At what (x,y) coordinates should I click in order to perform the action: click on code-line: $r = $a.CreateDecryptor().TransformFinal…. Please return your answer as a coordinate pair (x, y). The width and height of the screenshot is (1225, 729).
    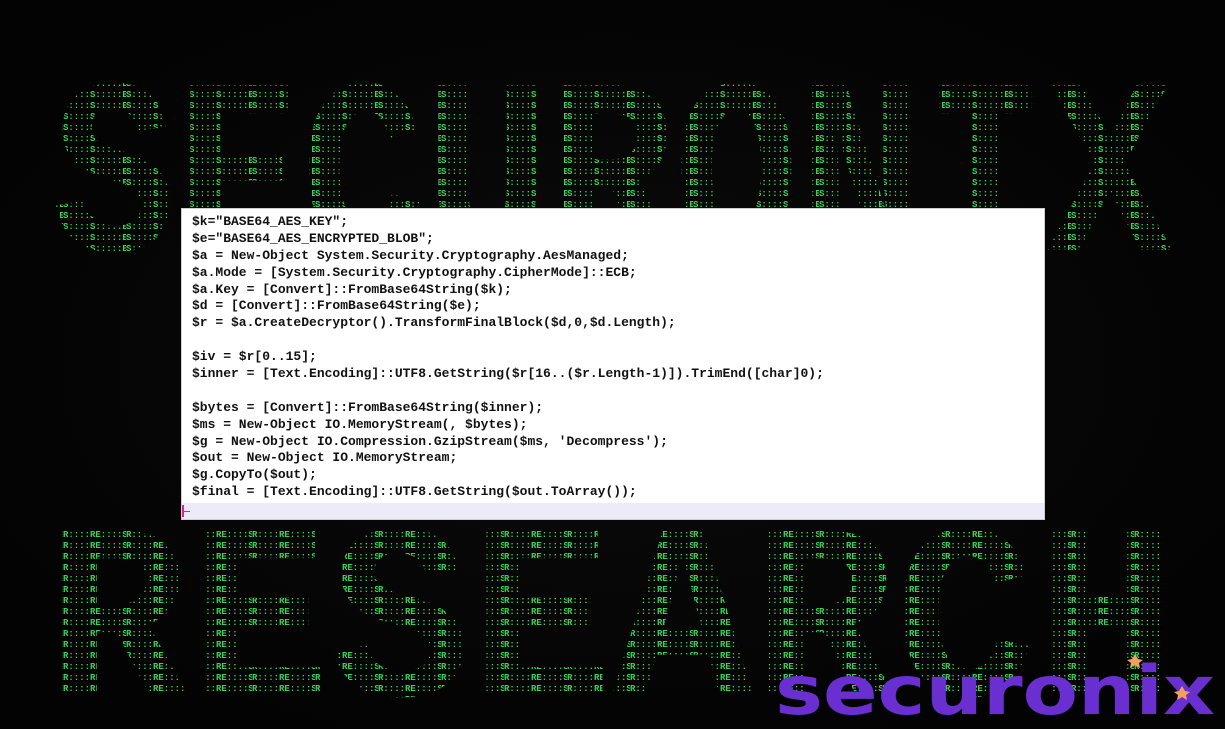
    Looking at the image, I should click on (434, 323).